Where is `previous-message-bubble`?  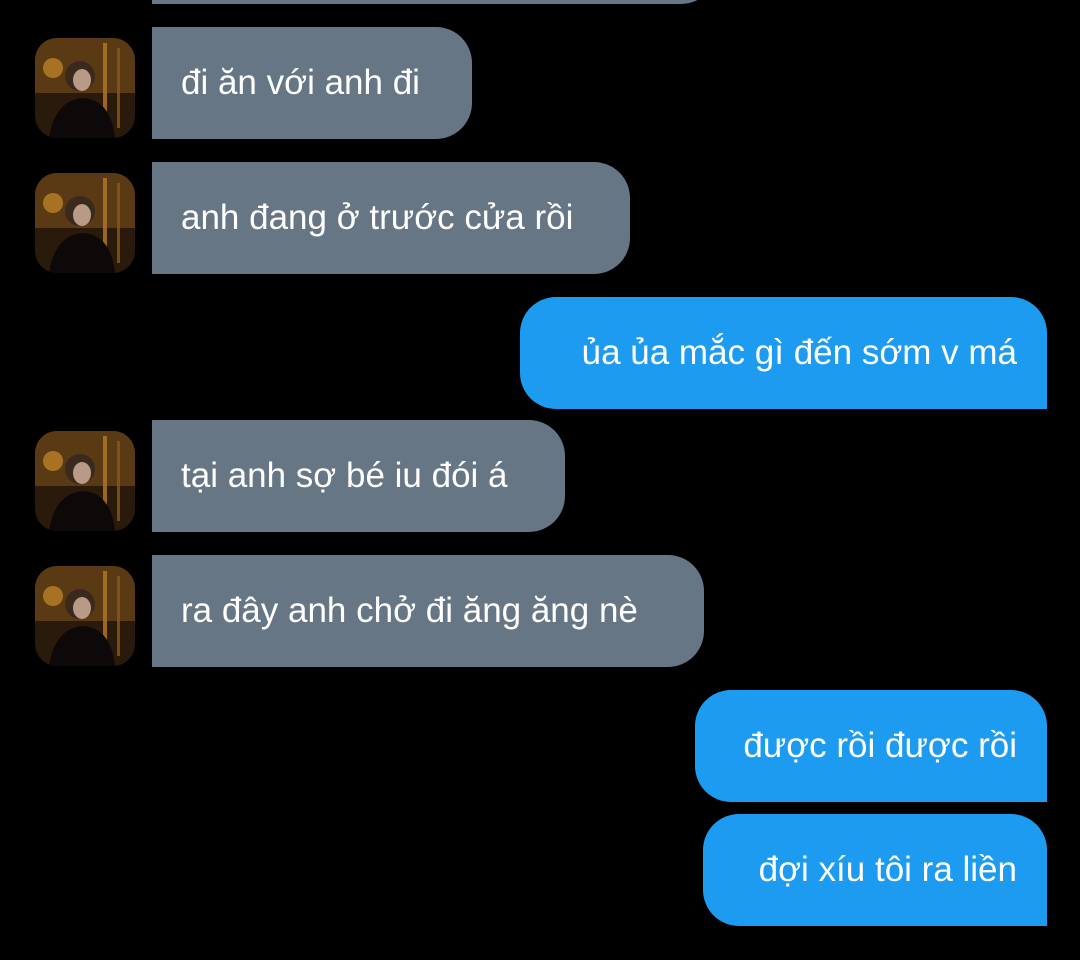
previous-message-bubble is located at coordinates (434, 2).